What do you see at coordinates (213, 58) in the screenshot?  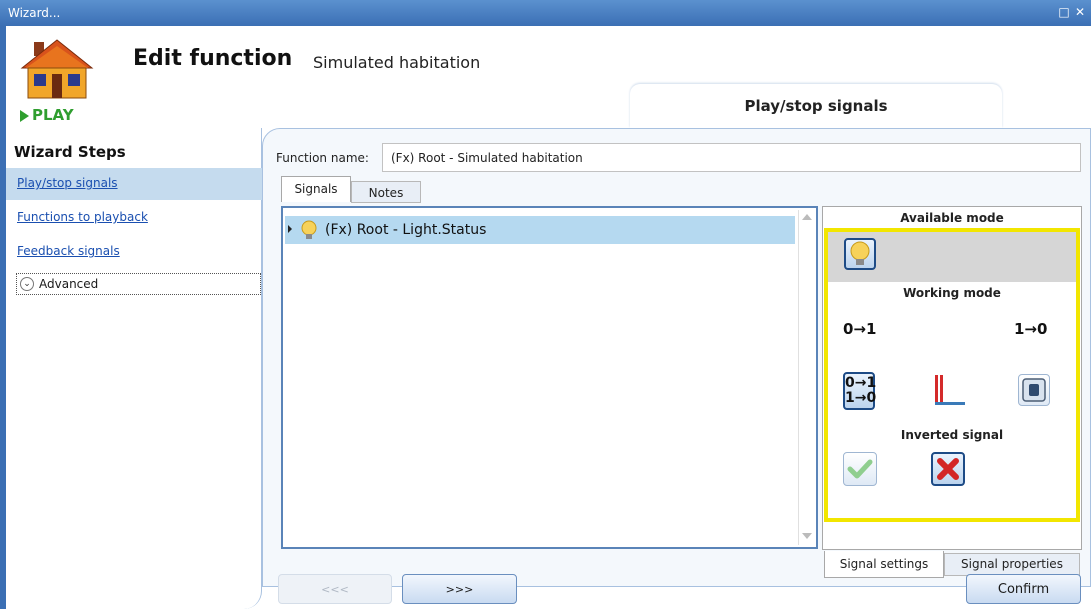 I see `page-title: Edit function` at bounding box center [213, 58].